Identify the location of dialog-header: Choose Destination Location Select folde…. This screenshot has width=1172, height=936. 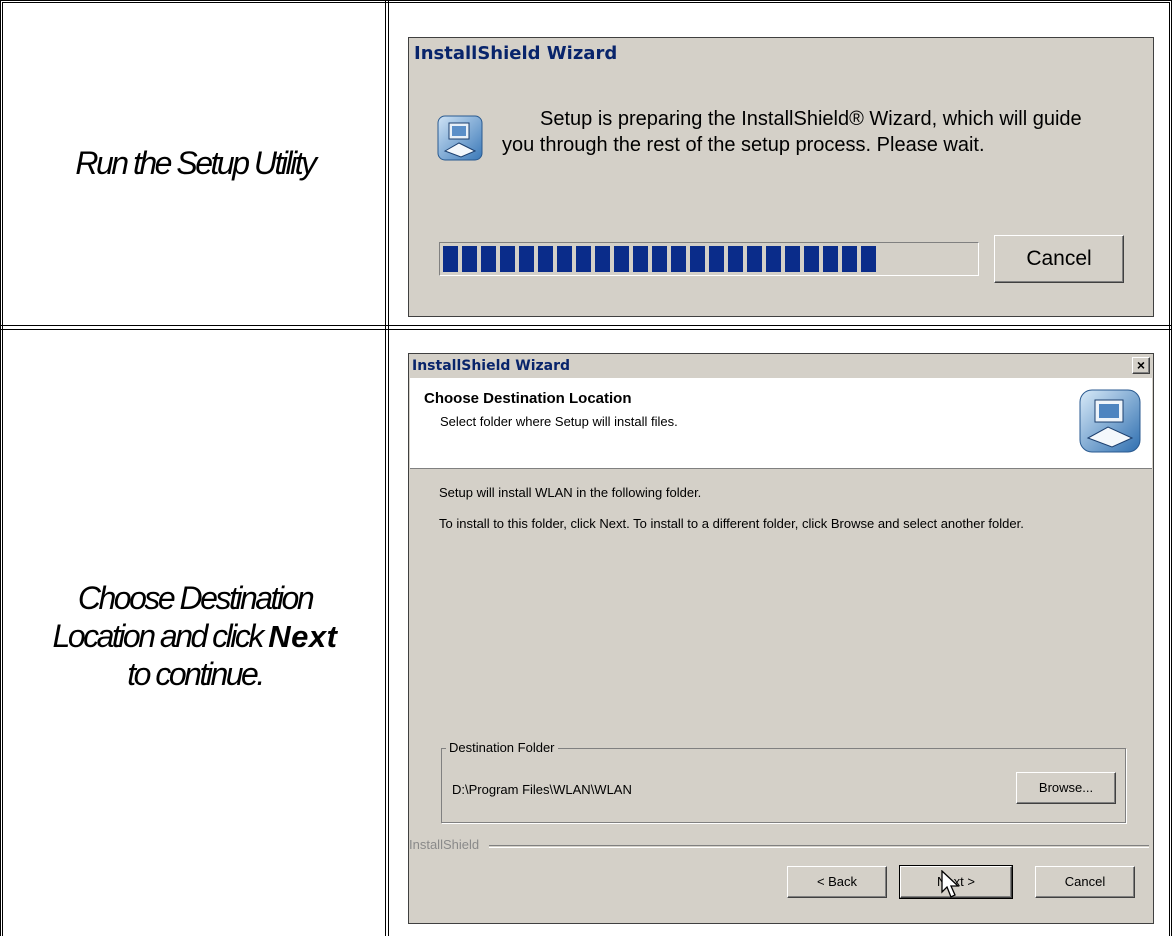
(781, 423).